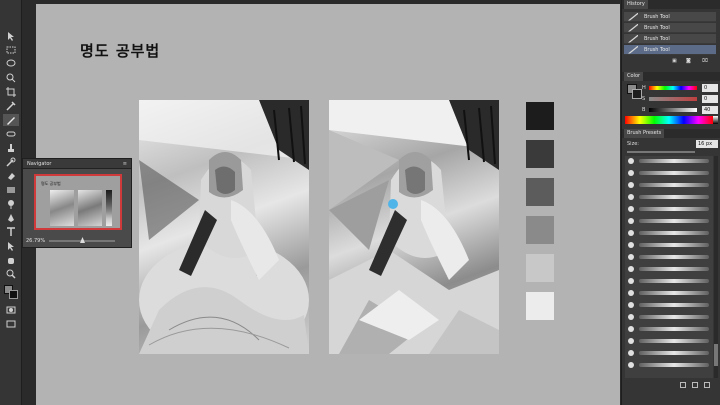 This screenshot has height=405, width=720. Describe the element at coordinates (11, 106) in the screenshot. I see `eyedropper-icon` at that location.